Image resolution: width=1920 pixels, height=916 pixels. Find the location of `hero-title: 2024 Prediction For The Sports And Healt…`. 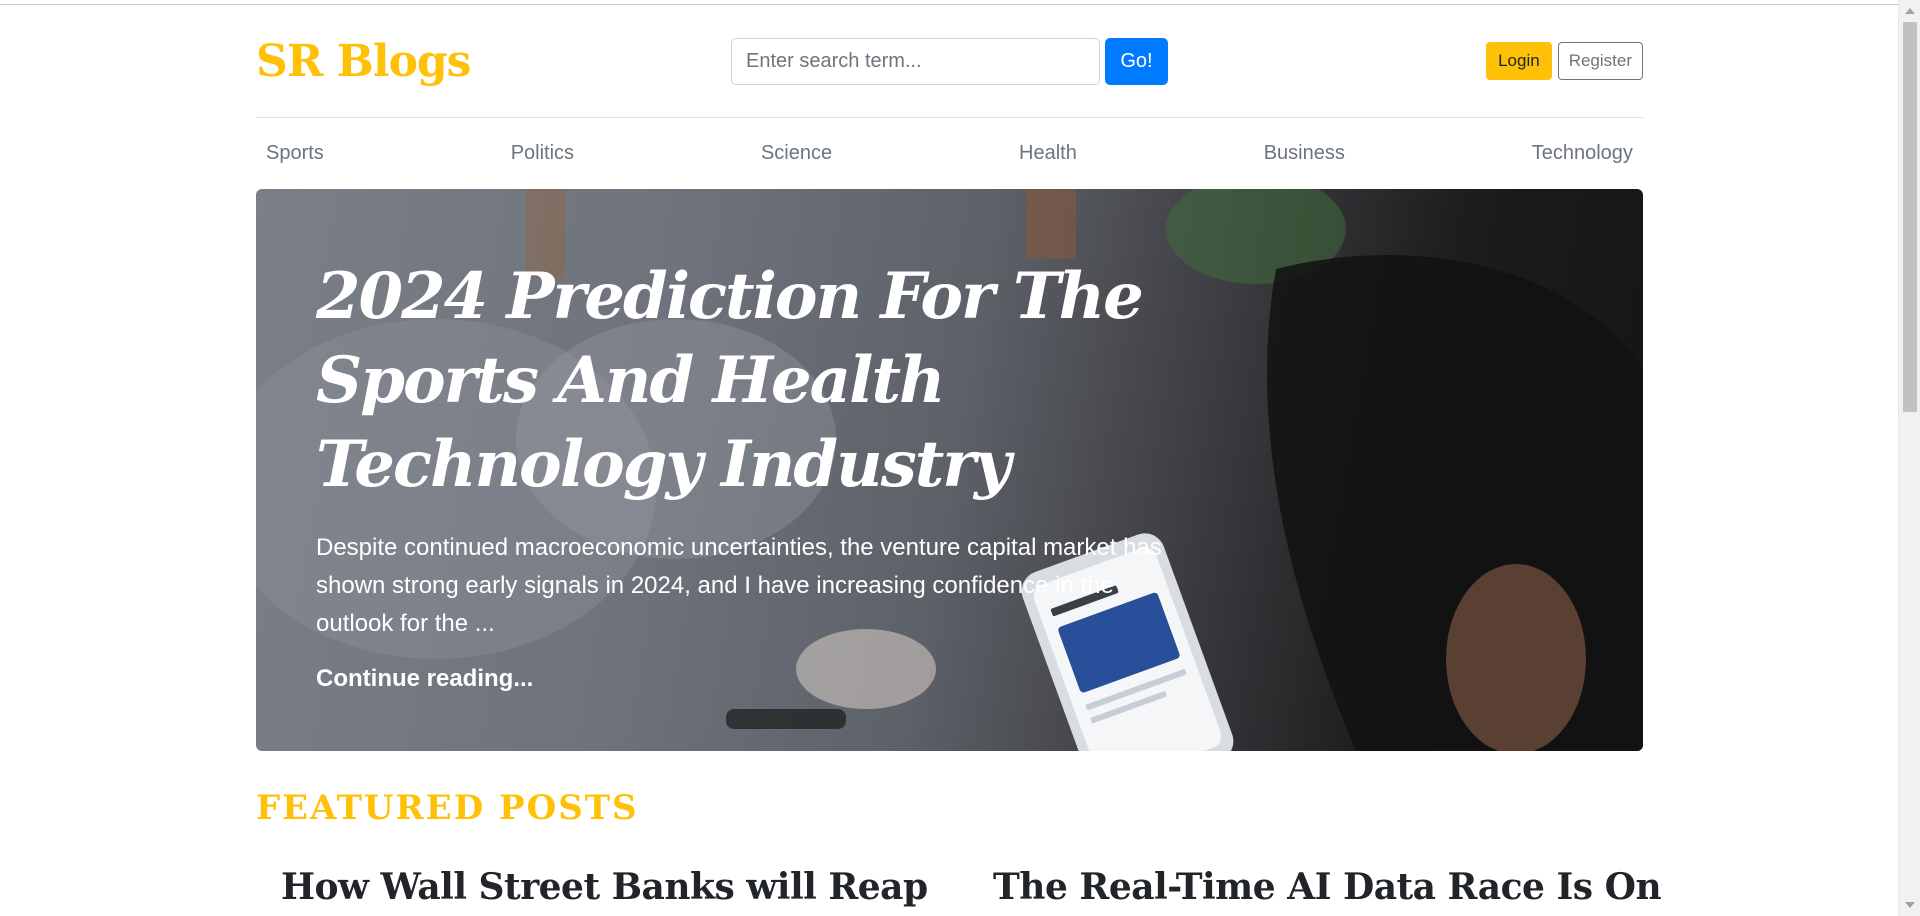

hero-title: 2024 Prediction For The Sports And Healt… is located at coordinates (741, 381).